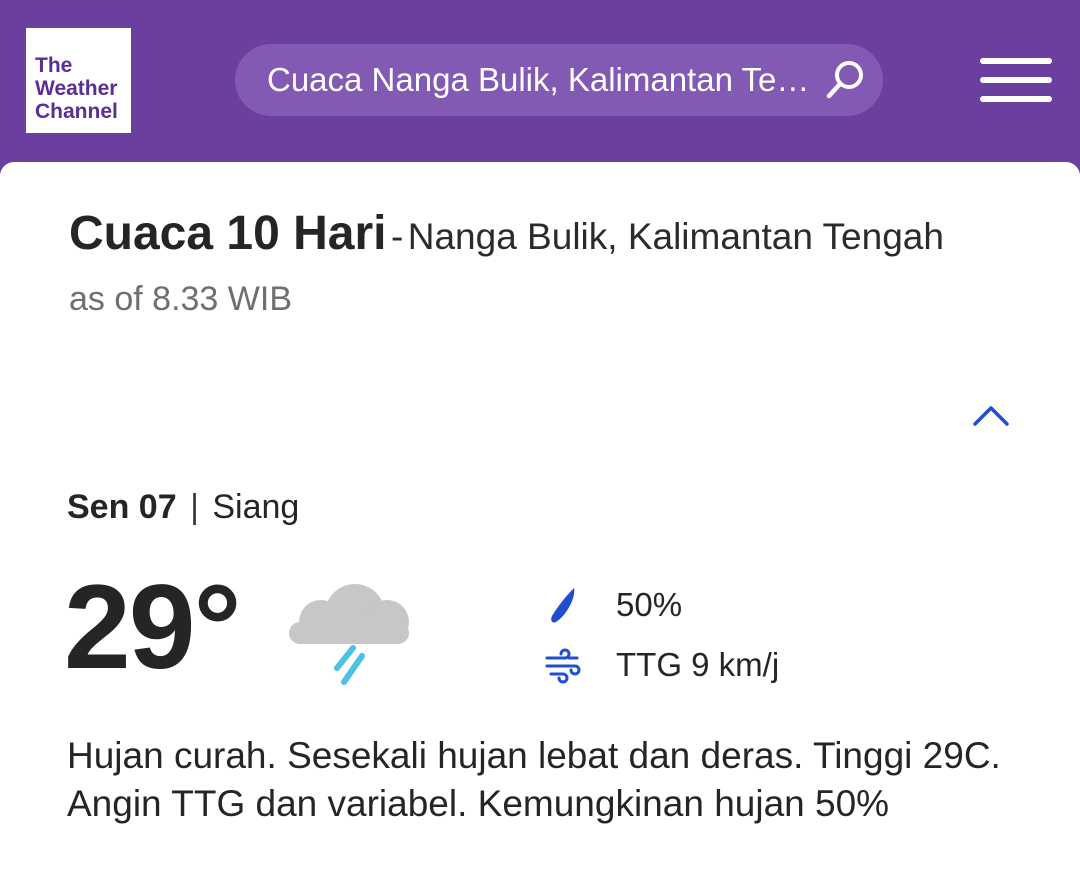  Describe the element at coordinates (563, 605) in the screenshot. I see `raindrop-icon` at that location.